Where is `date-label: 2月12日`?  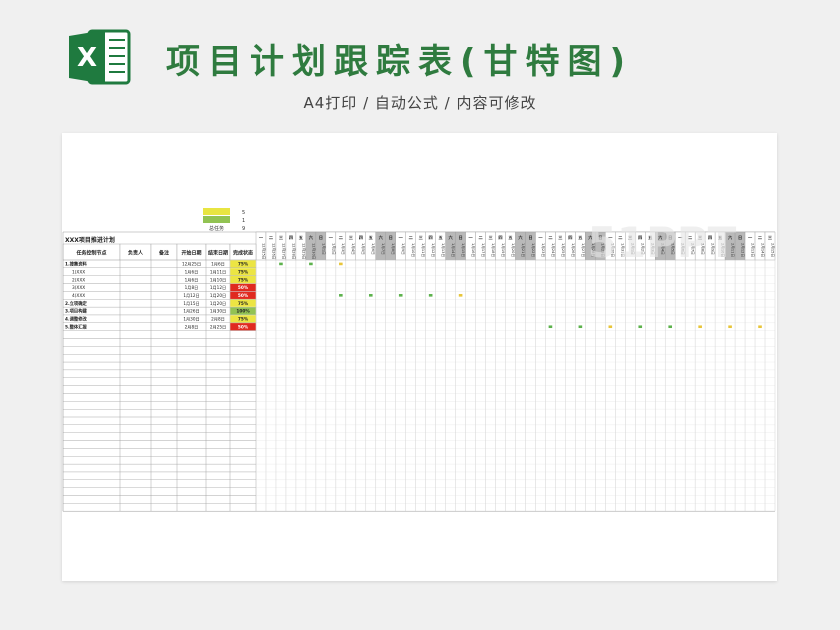 date-label: 2月12日 is located at coordinates (742, 250).